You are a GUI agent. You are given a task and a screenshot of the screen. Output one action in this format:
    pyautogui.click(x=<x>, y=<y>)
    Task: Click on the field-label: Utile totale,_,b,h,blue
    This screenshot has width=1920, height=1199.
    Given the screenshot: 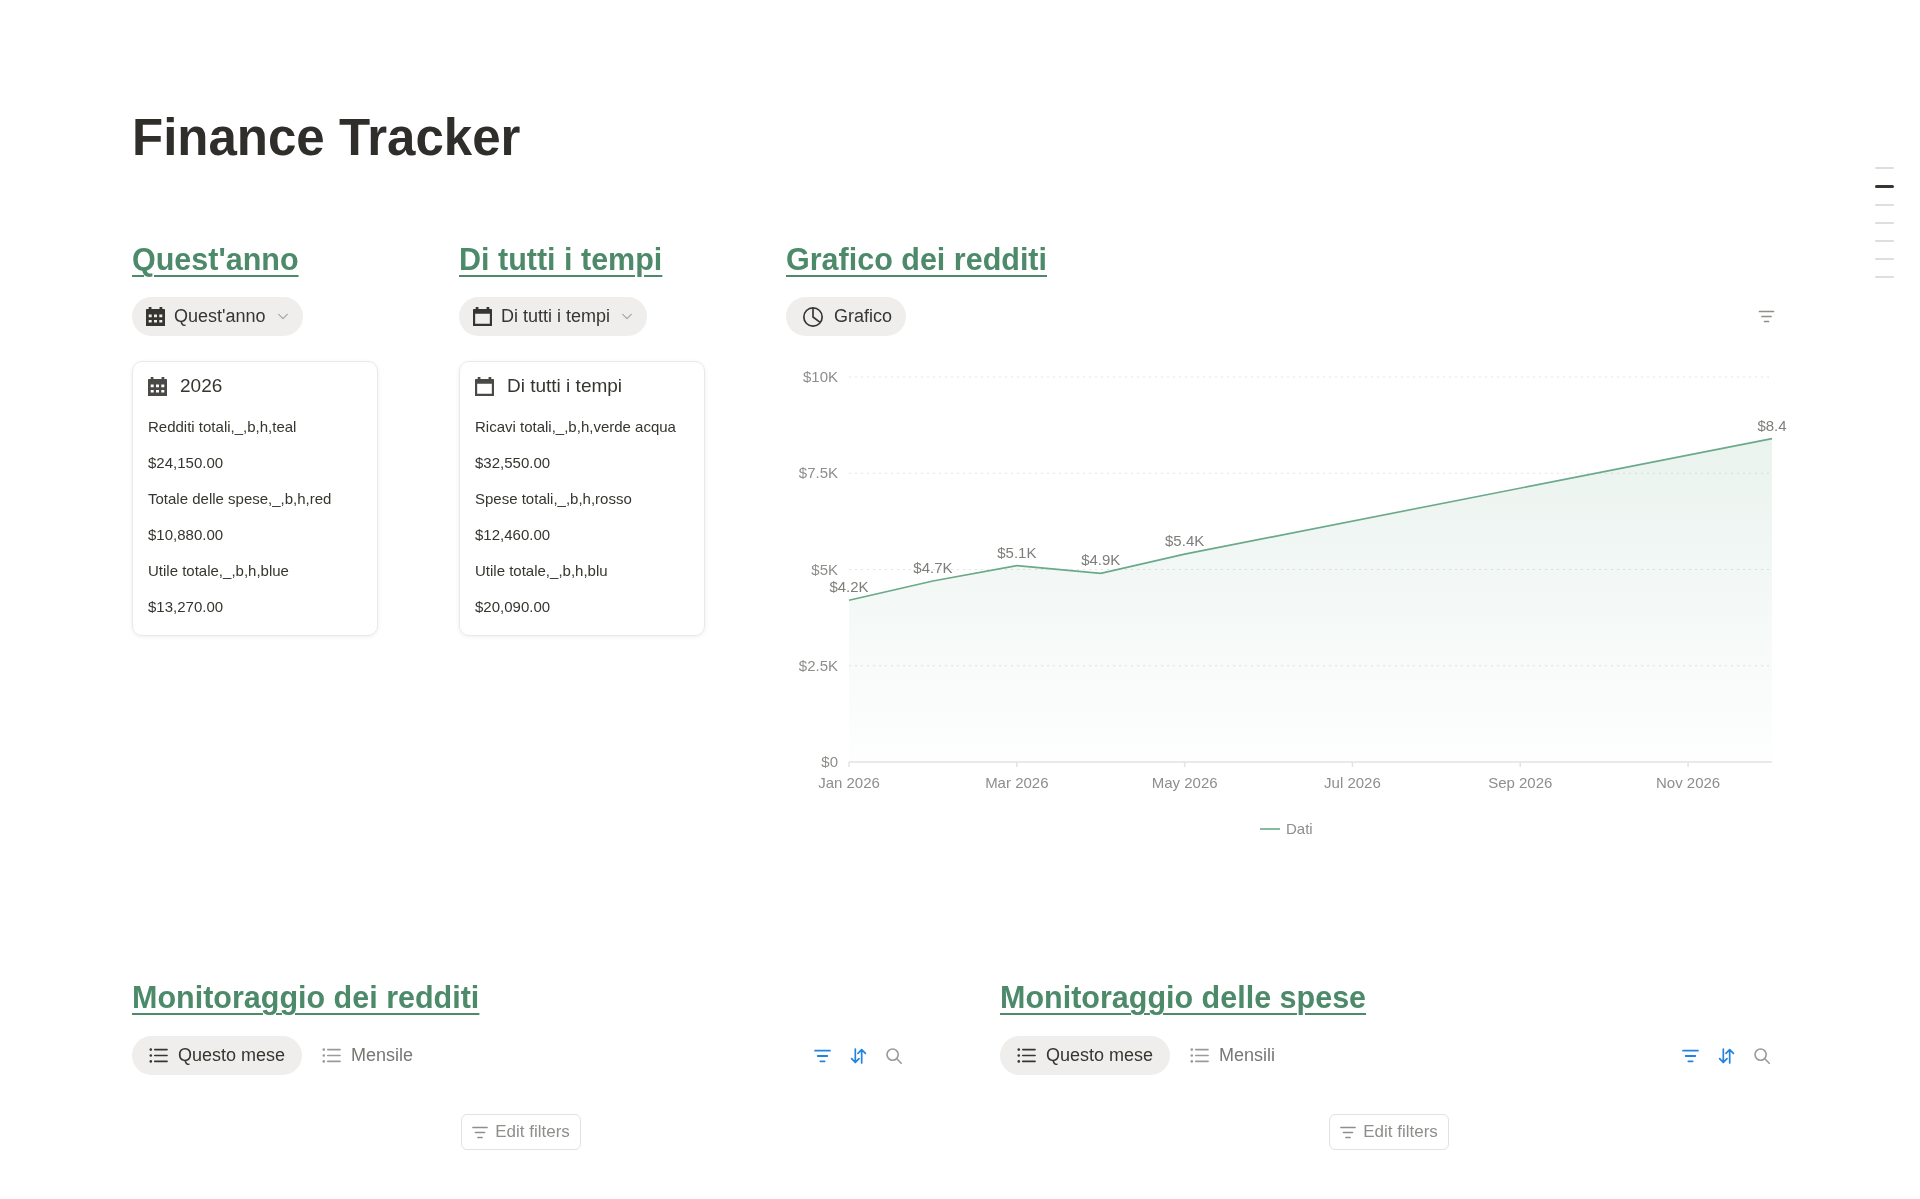 What is the action you would take?
    pyautogui.click(x=218, y=570)
    